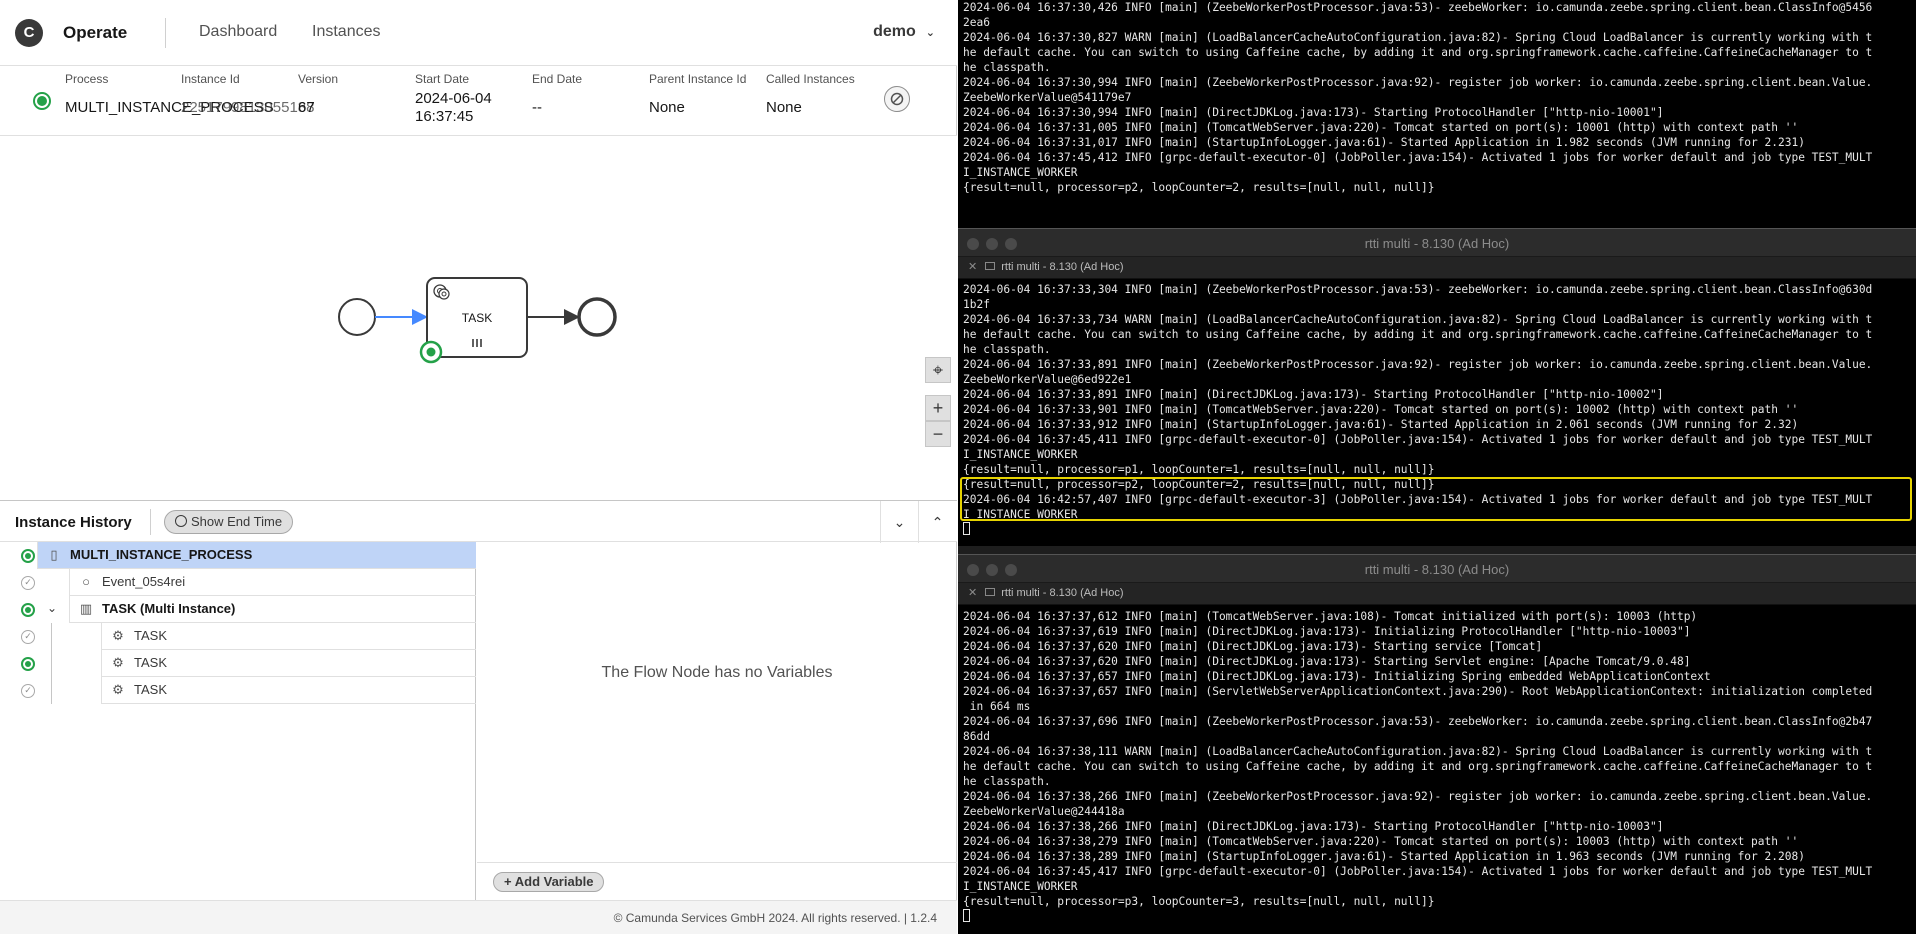 The image size is (1916, 934). What do you see at coordinates (938, 408) in the screenshot?
I see `zoom-in-button: +` at bounding box center [938, 408].